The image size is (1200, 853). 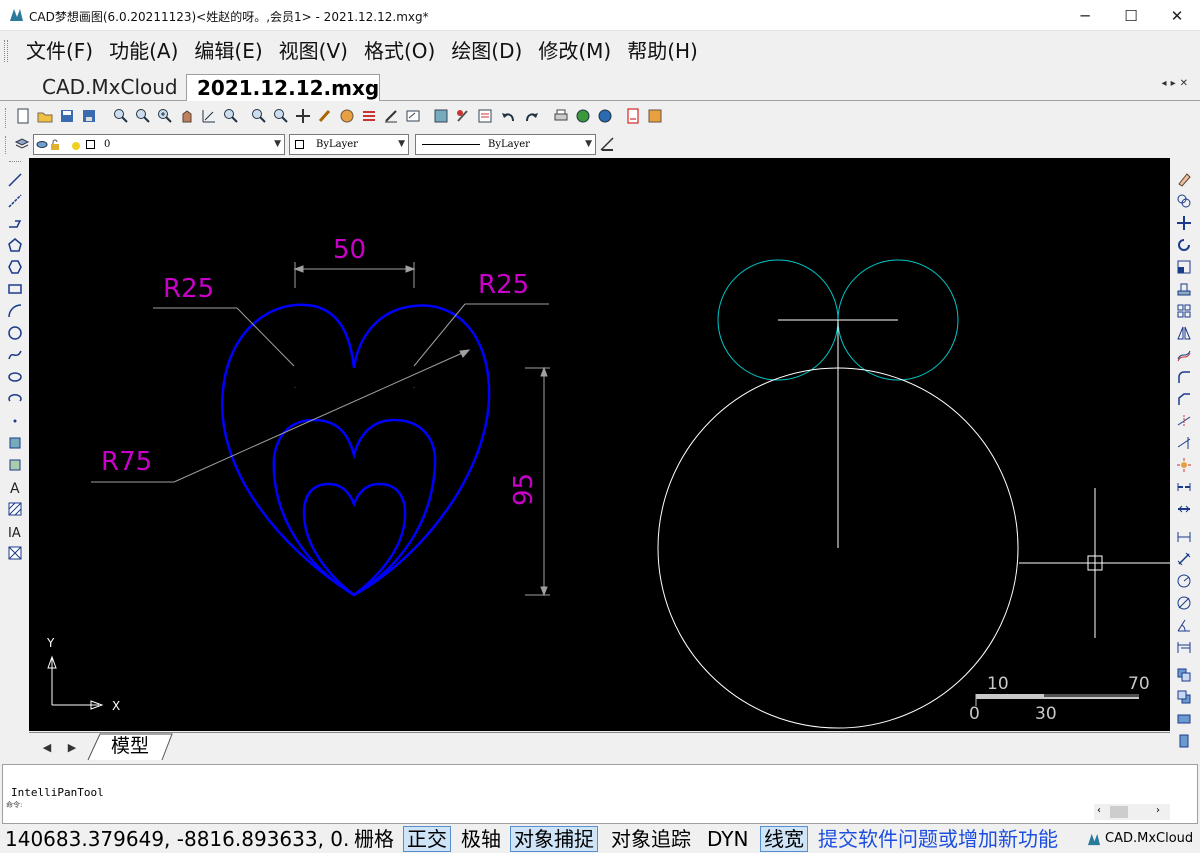 I want to click on heart-shapes, so click(x=355, y=450).